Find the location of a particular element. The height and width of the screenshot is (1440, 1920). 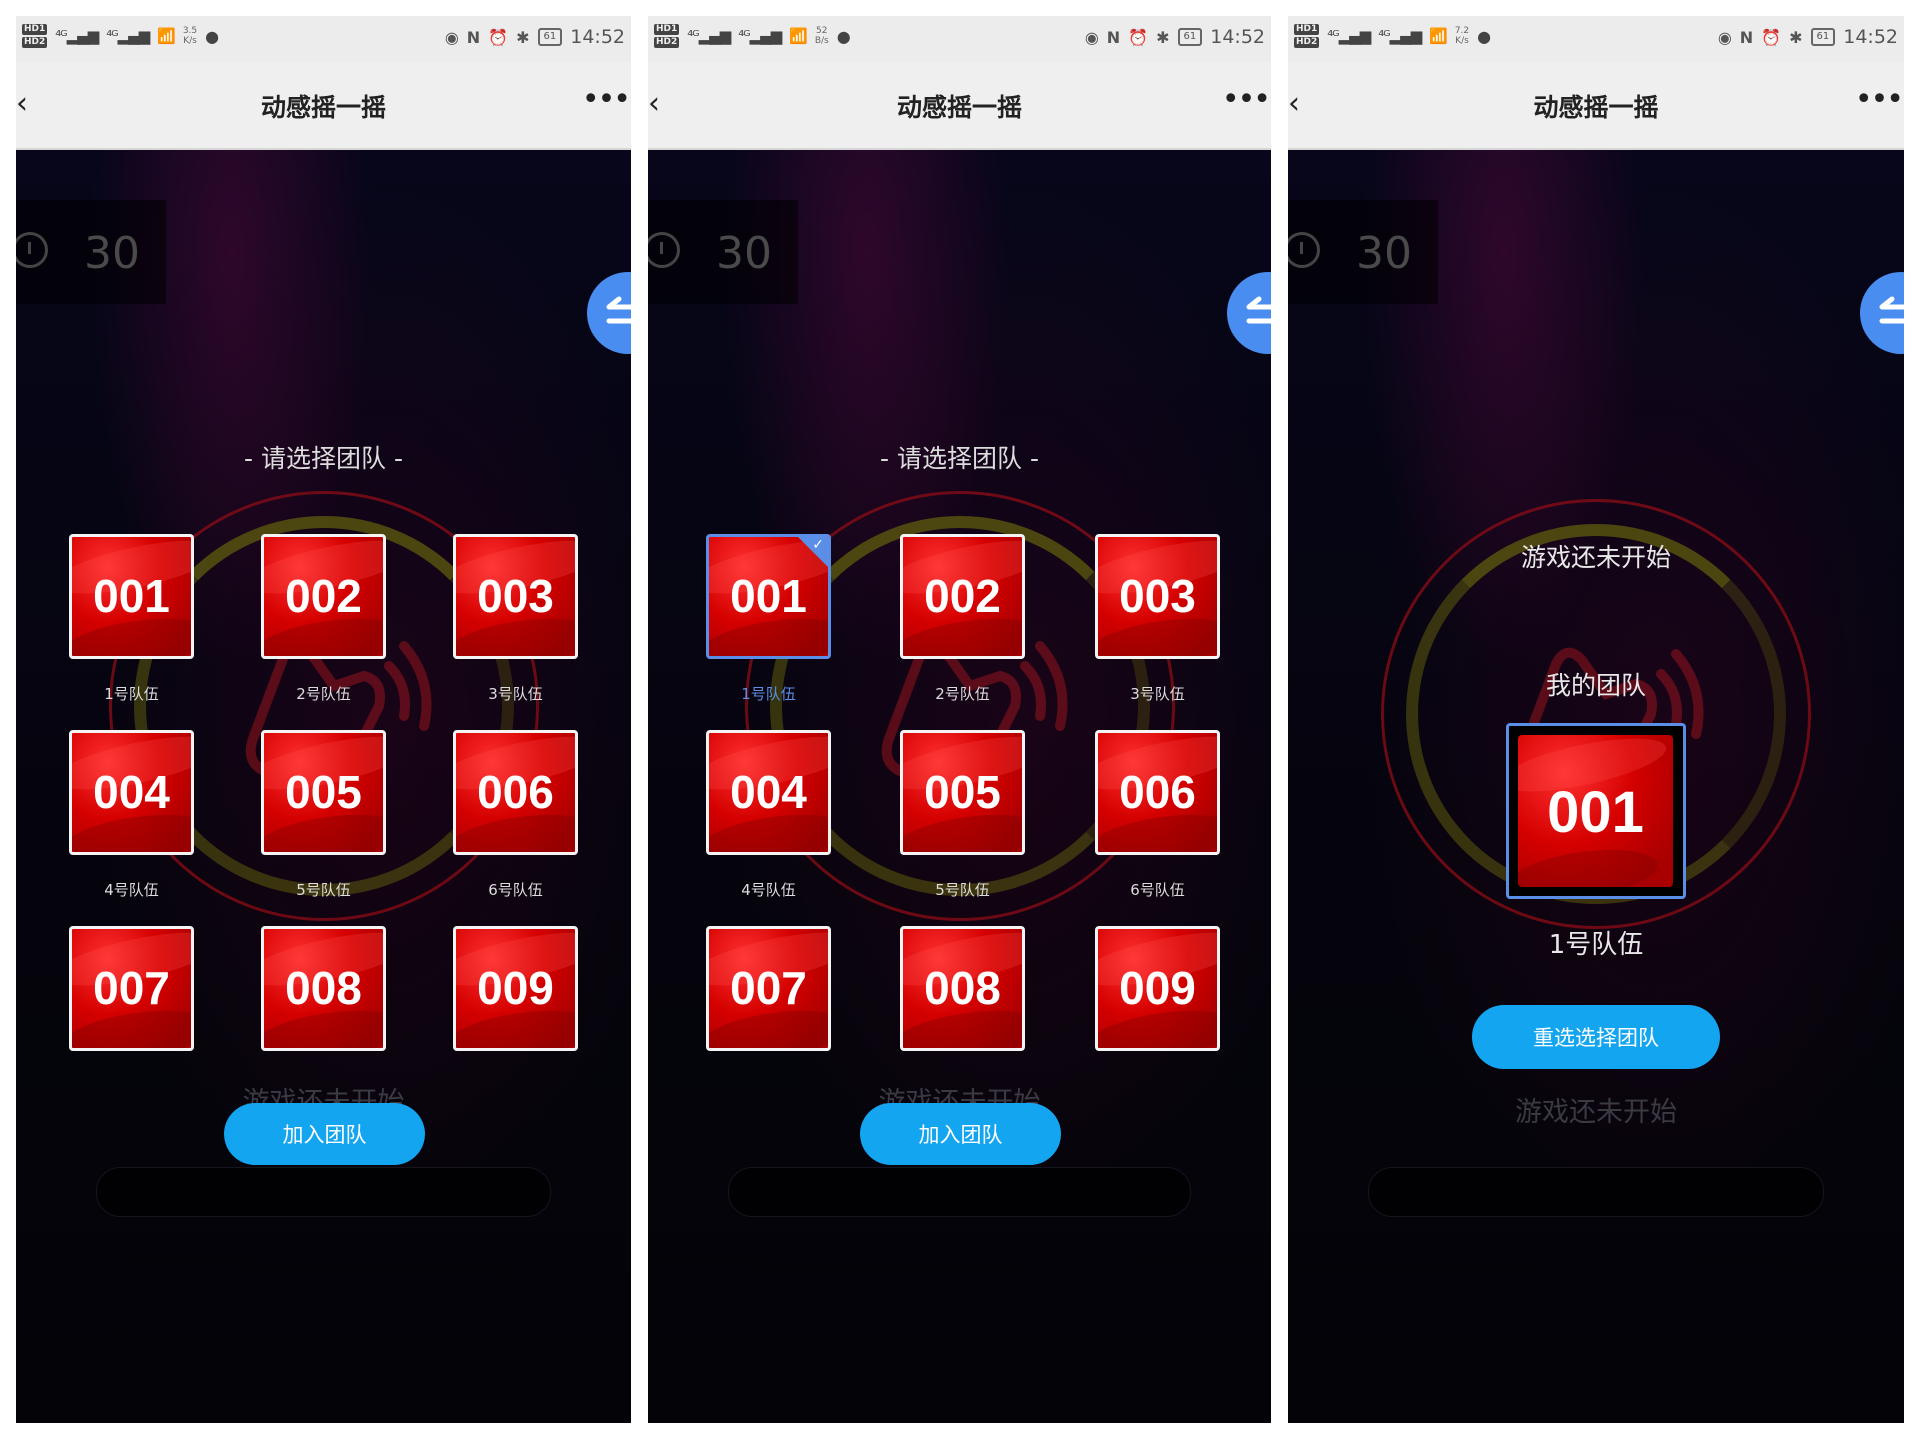

team-tile: 001 ✓ is located at coordinates (768, 596).